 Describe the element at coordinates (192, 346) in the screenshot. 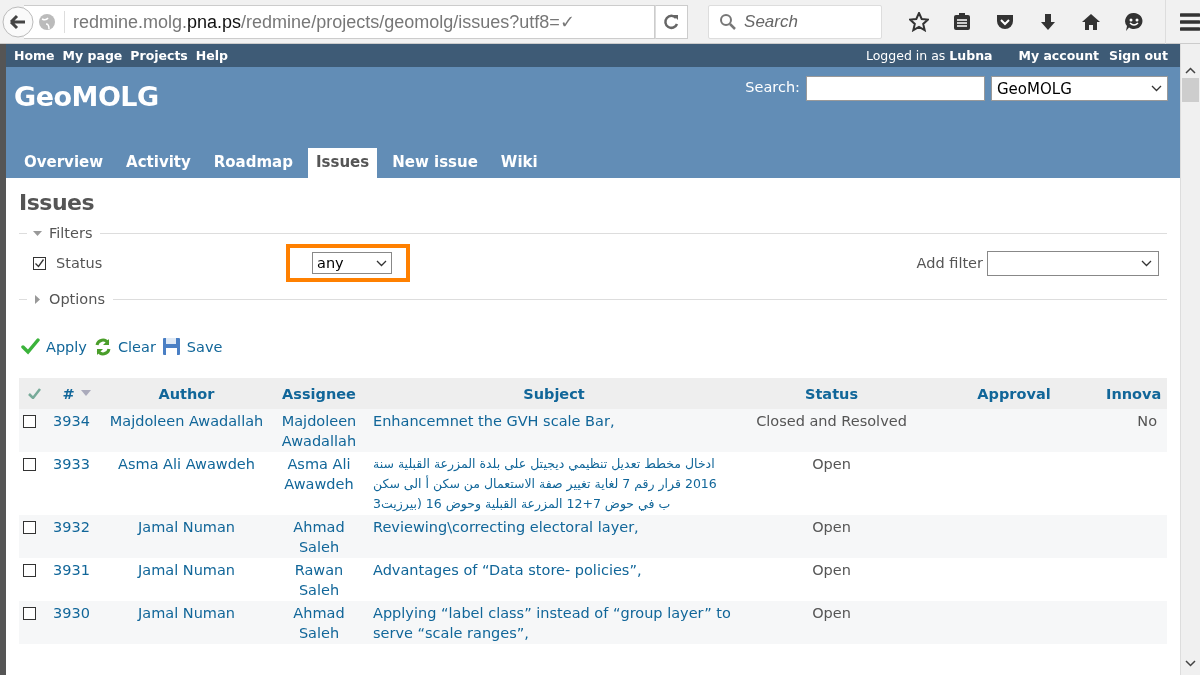

I see `save-link: Save` at that location.